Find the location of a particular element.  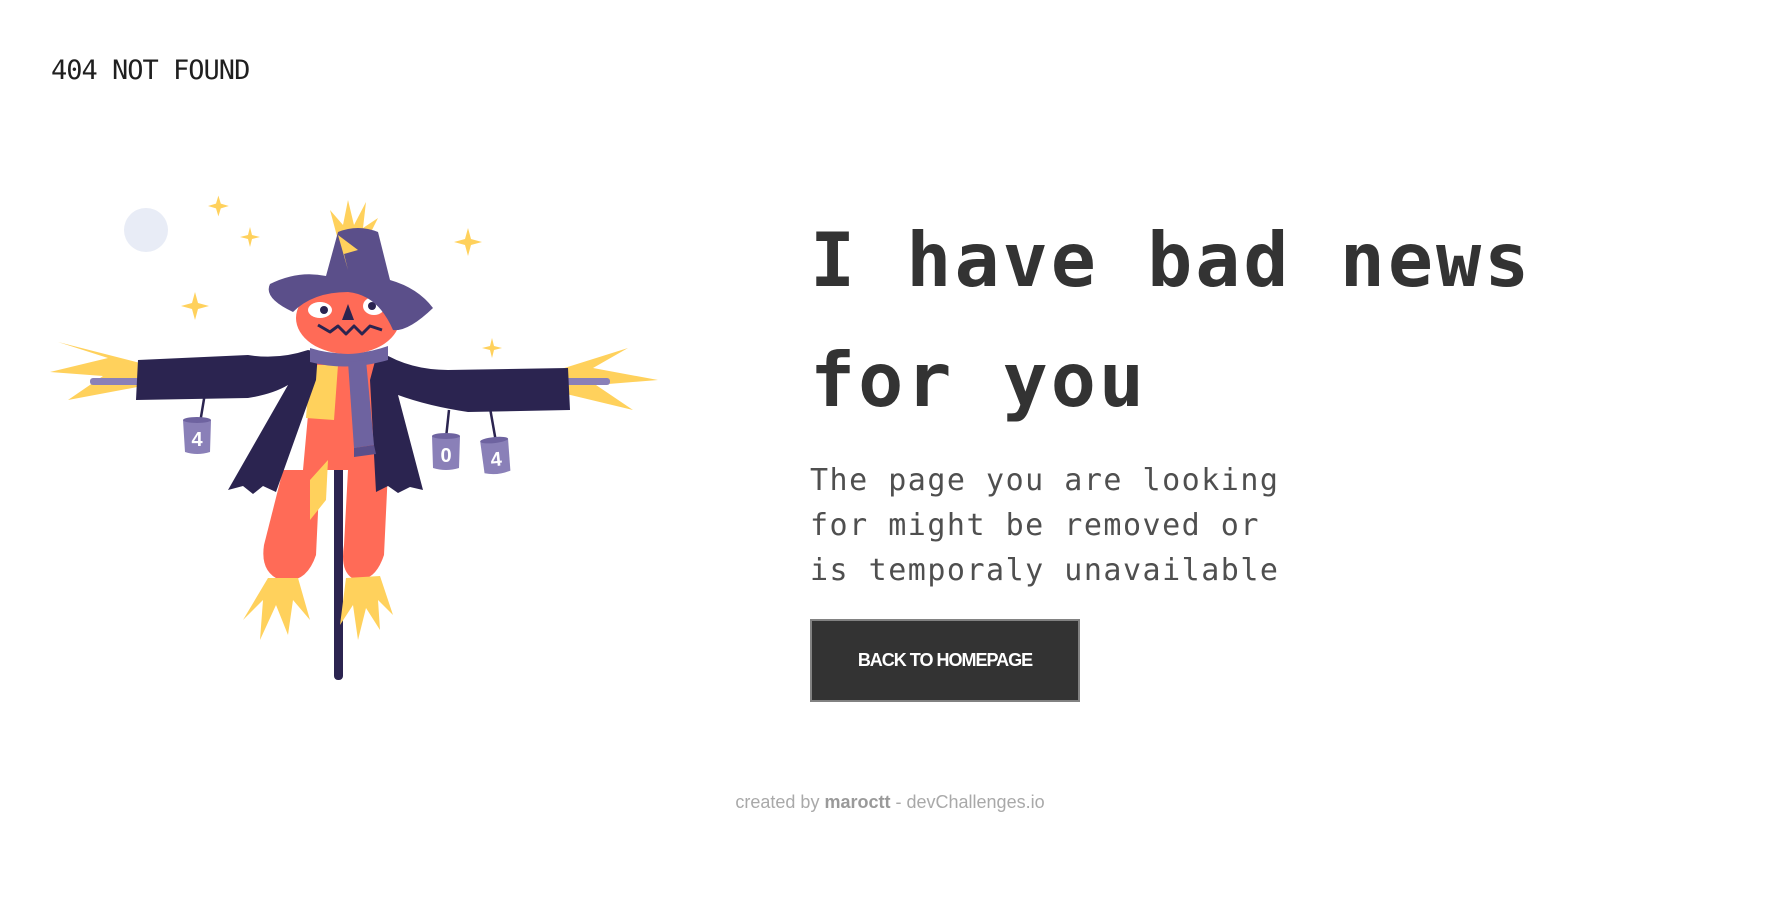

description-line: for might be removed or is located at coordinates (1035, 525).